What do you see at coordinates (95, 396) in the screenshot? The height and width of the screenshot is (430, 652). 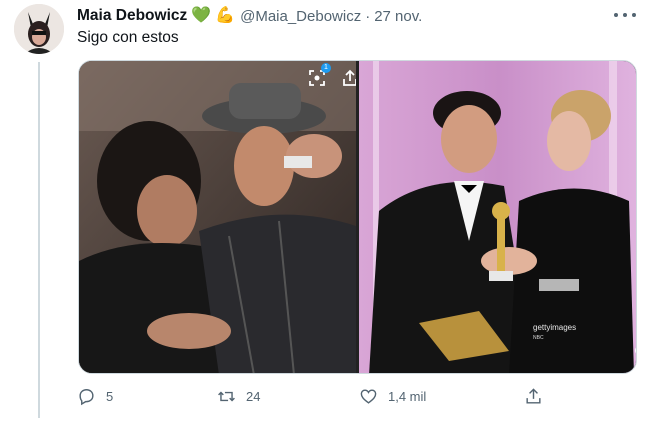 I see `reply-button: 5` at bounding box center [95, 396].